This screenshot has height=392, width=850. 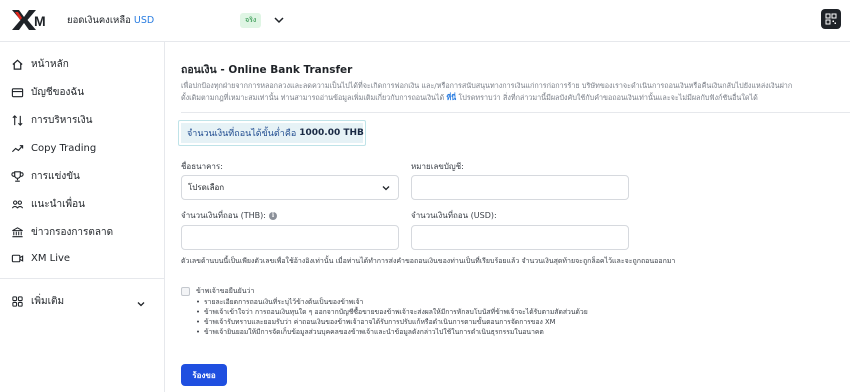 I want to click on account-number-input, so click(x=520, y=187).